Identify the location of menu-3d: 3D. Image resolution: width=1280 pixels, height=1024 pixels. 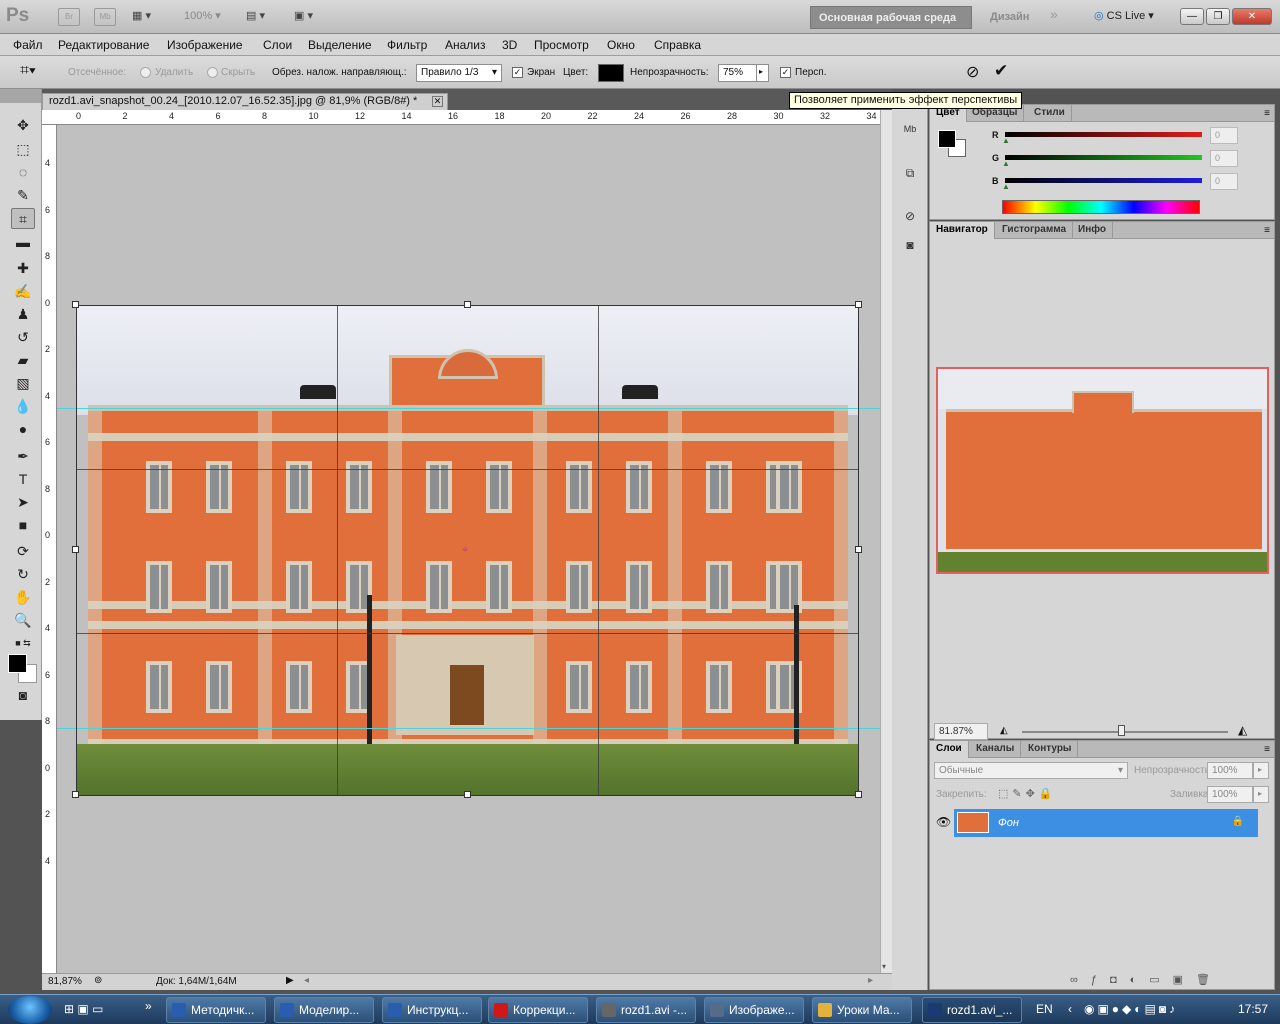
(509, 45).